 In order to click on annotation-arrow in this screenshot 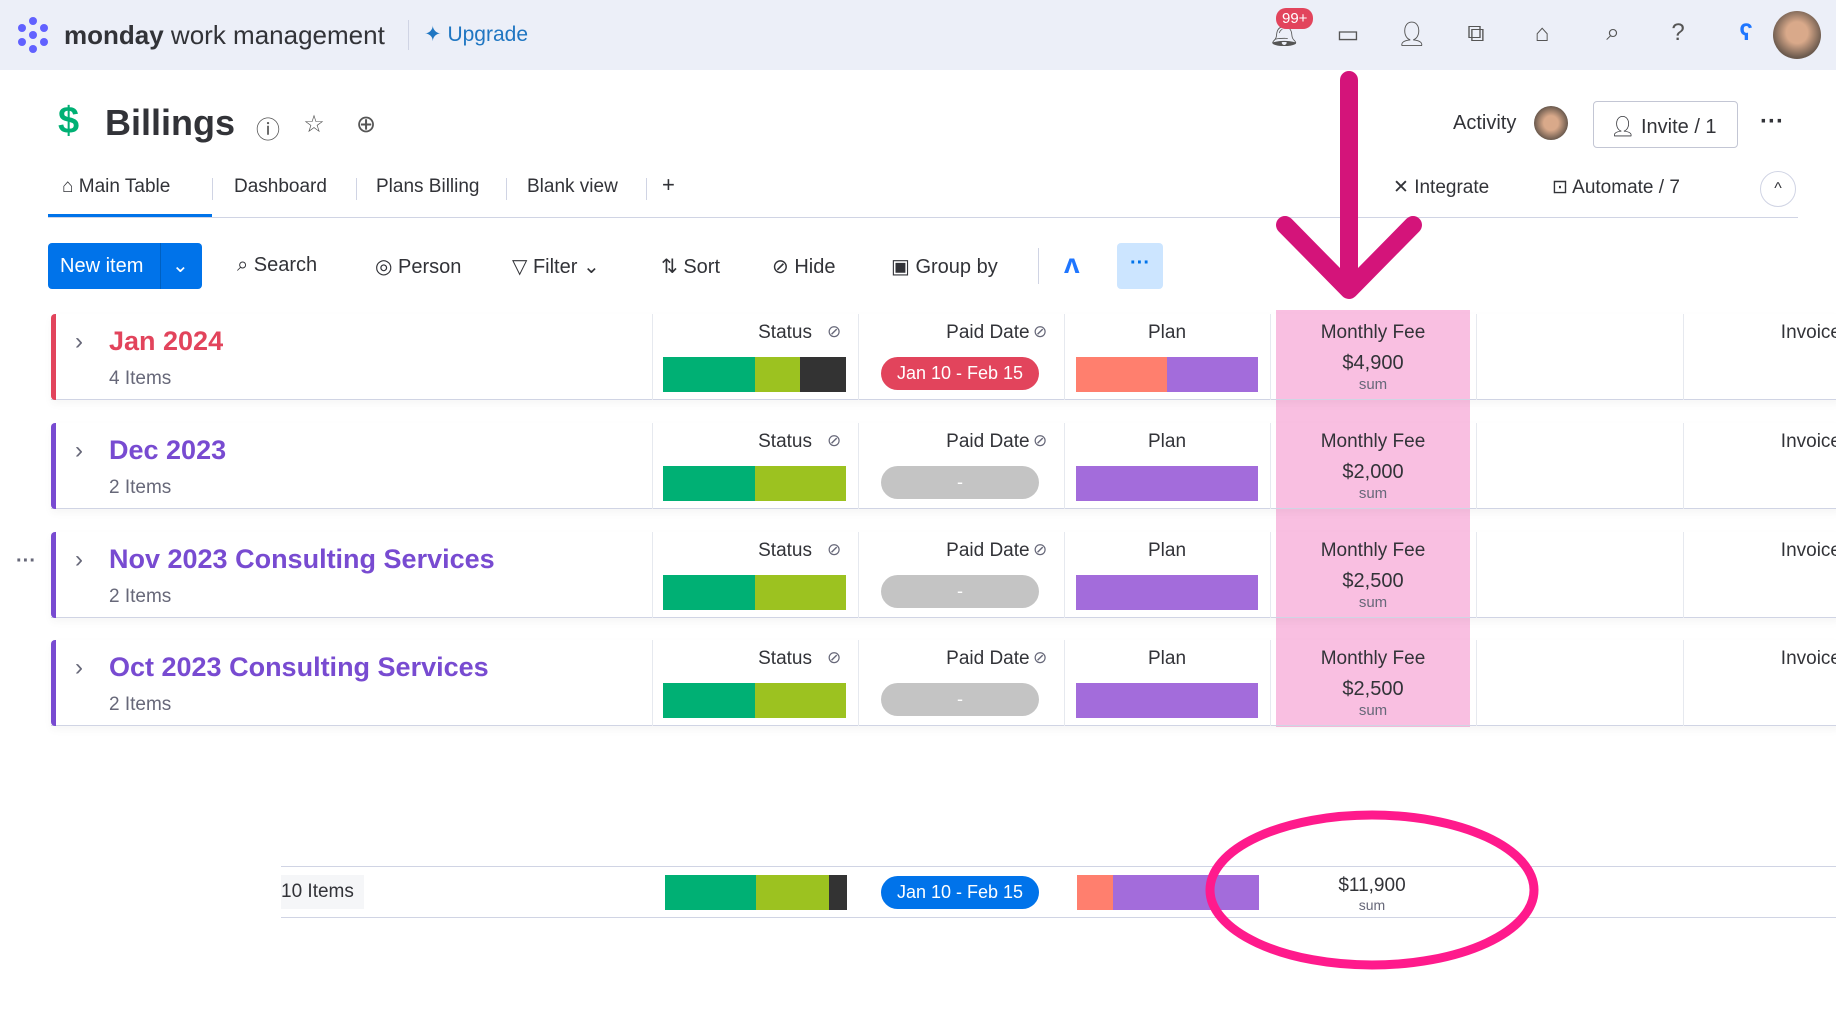, I will do `click(1349, 185)`.